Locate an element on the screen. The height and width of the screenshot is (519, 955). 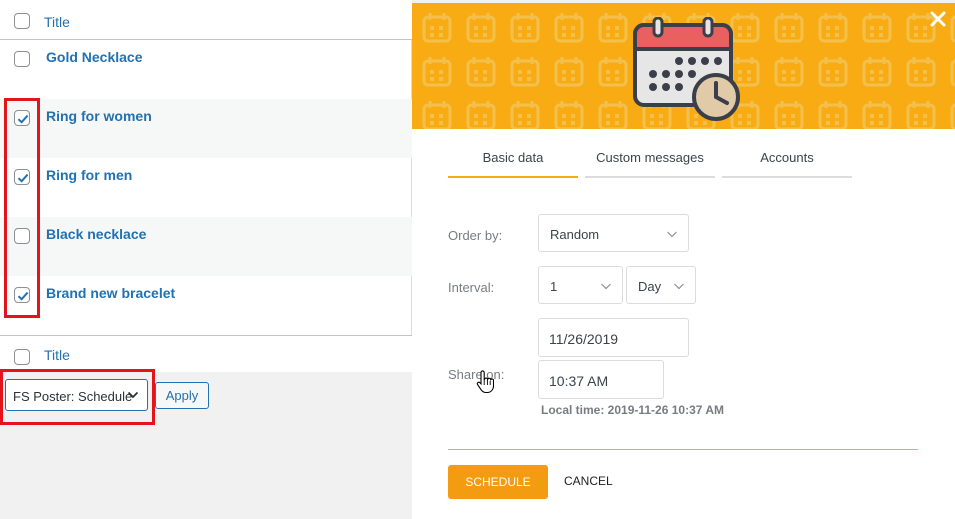
tab-label: Accounts is located at coordinates (787, 157).